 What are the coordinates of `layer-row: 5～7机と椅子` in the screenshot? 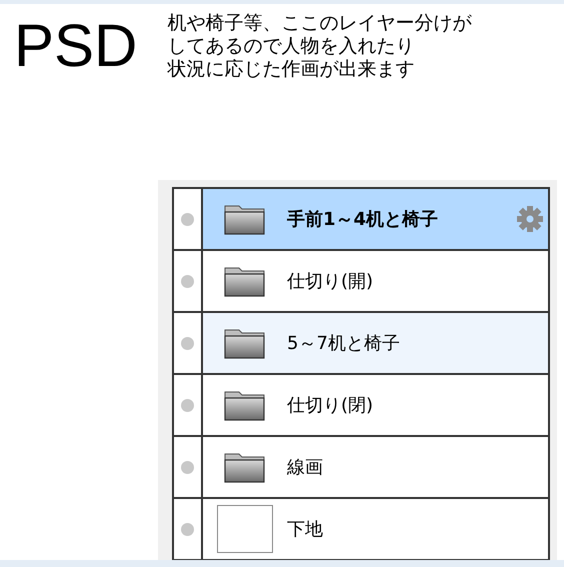 It's located at (375, 343).